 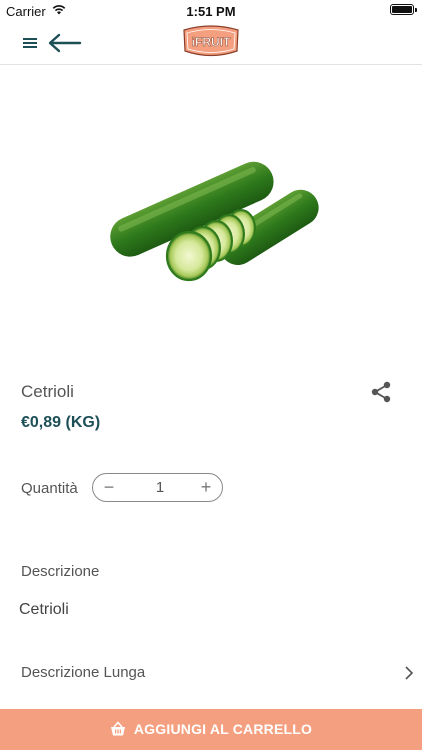 I want to click on add-to-cart-content: AGGIUNGI AL CARRELLO, so click(x=211, y=729).